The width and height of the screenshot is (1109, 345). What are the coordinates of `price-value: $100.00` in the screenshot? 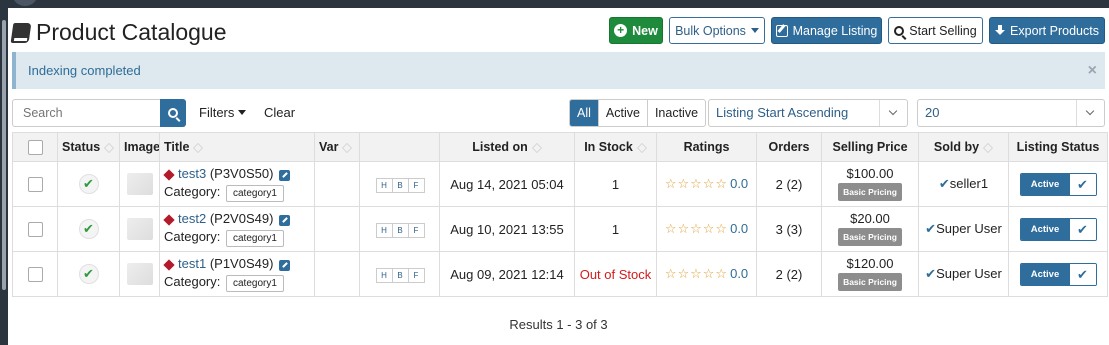 It's located at (870, 173).